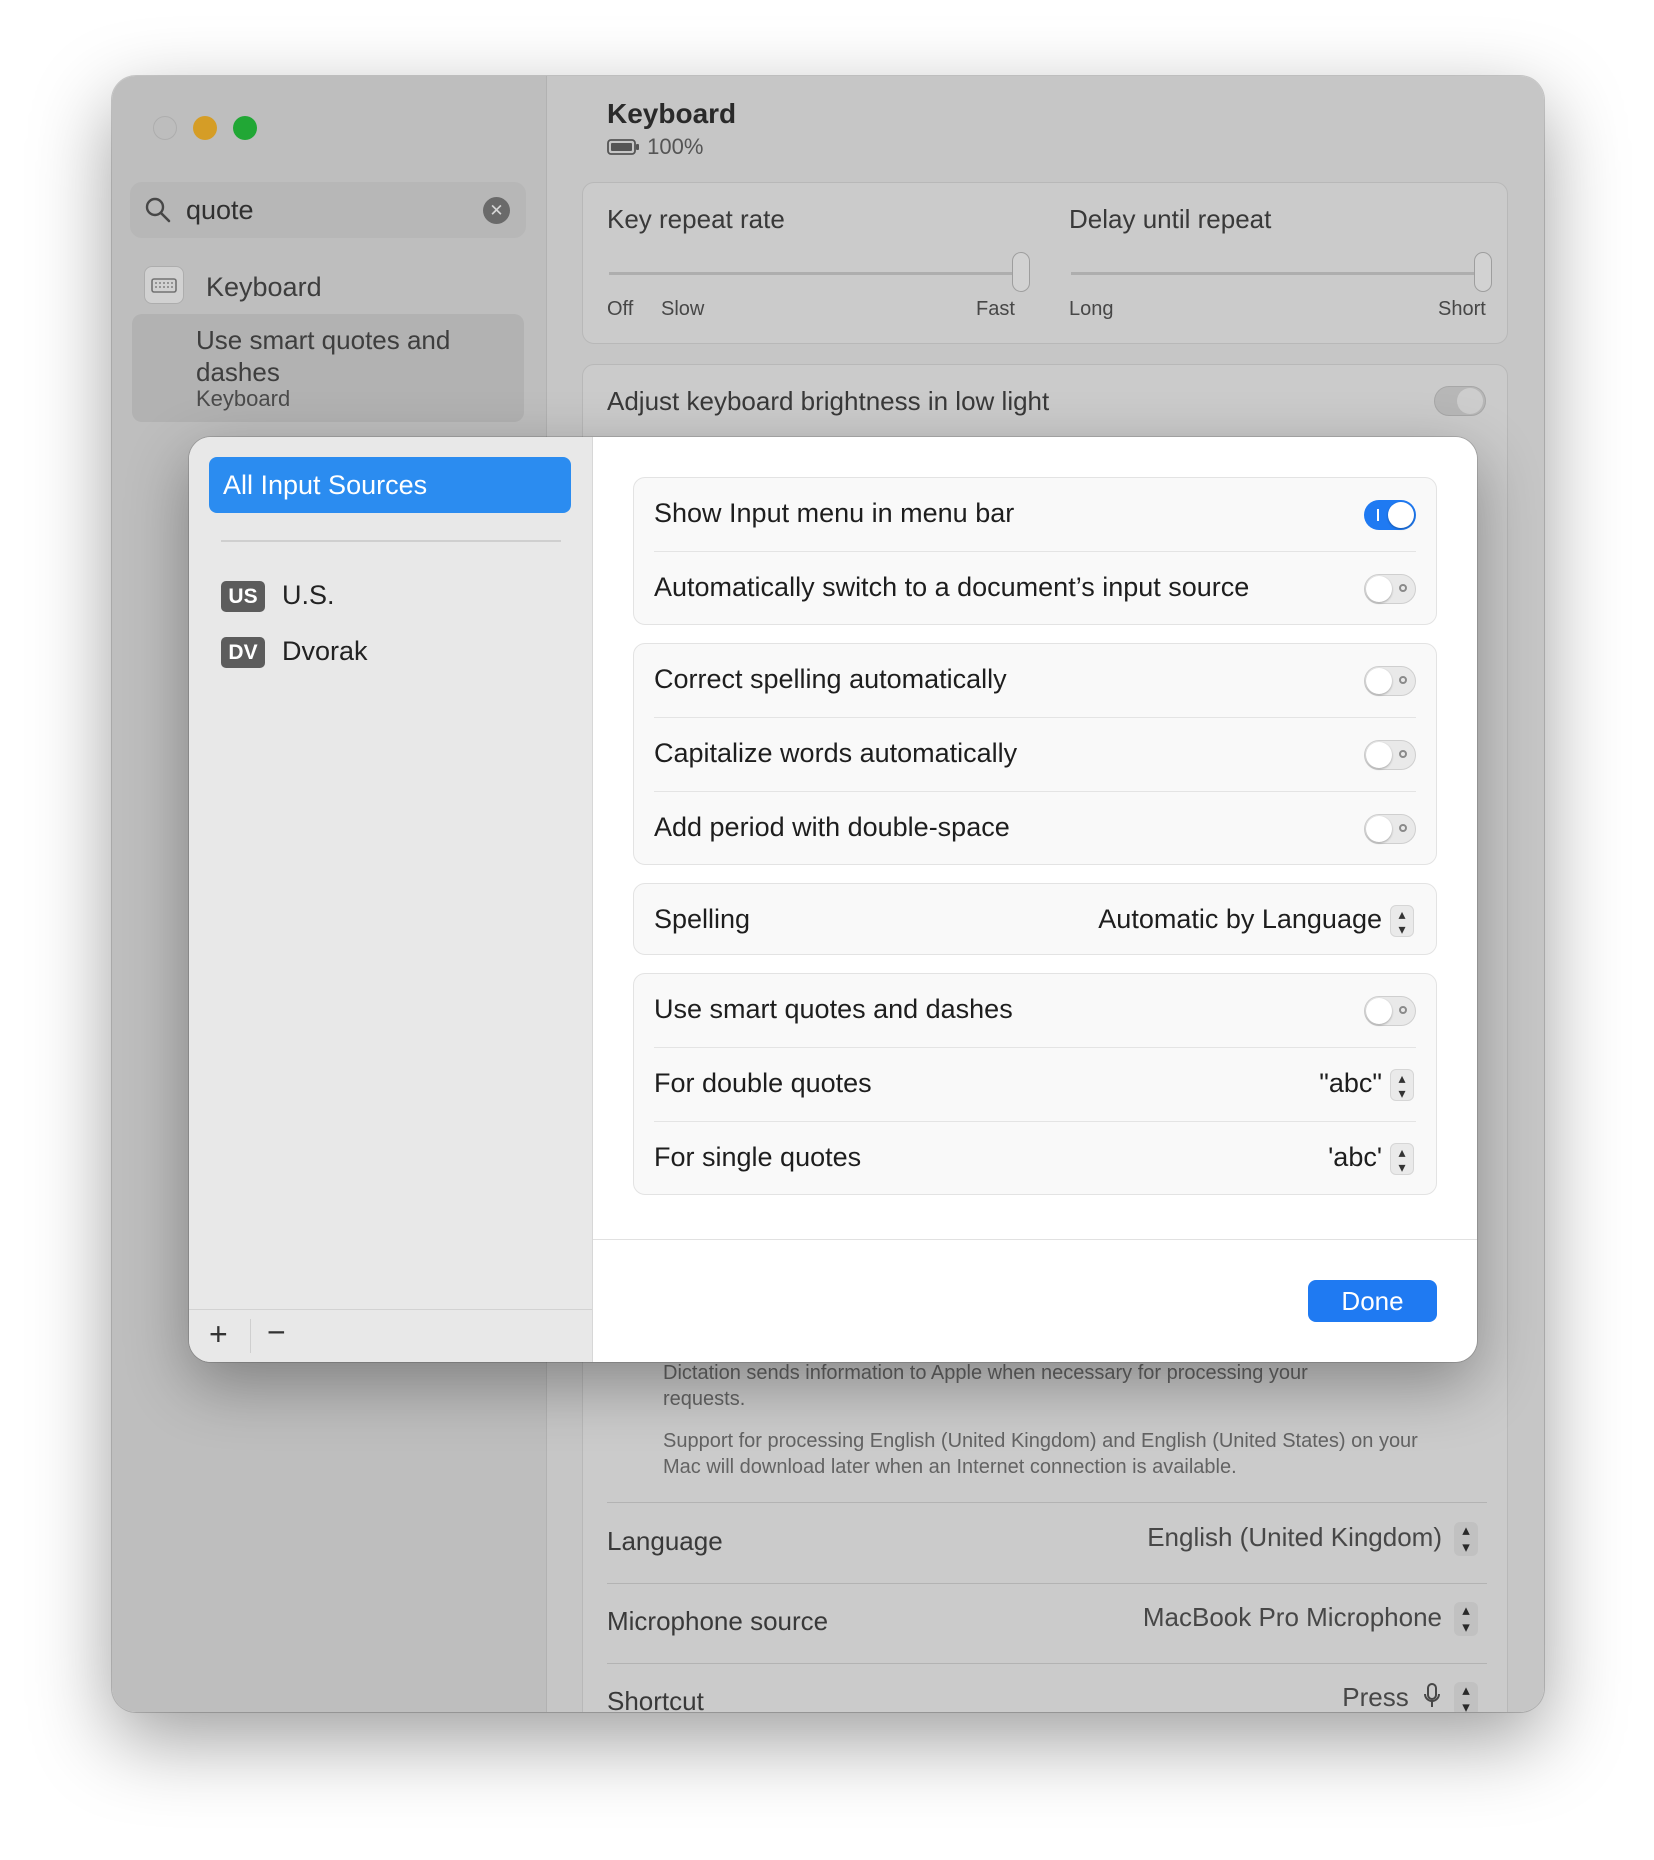 This screenshot has width=1654, height=1860. I want to click on spelling-popup: Automatic by Language ▴ ▾, so click(1256, 920).